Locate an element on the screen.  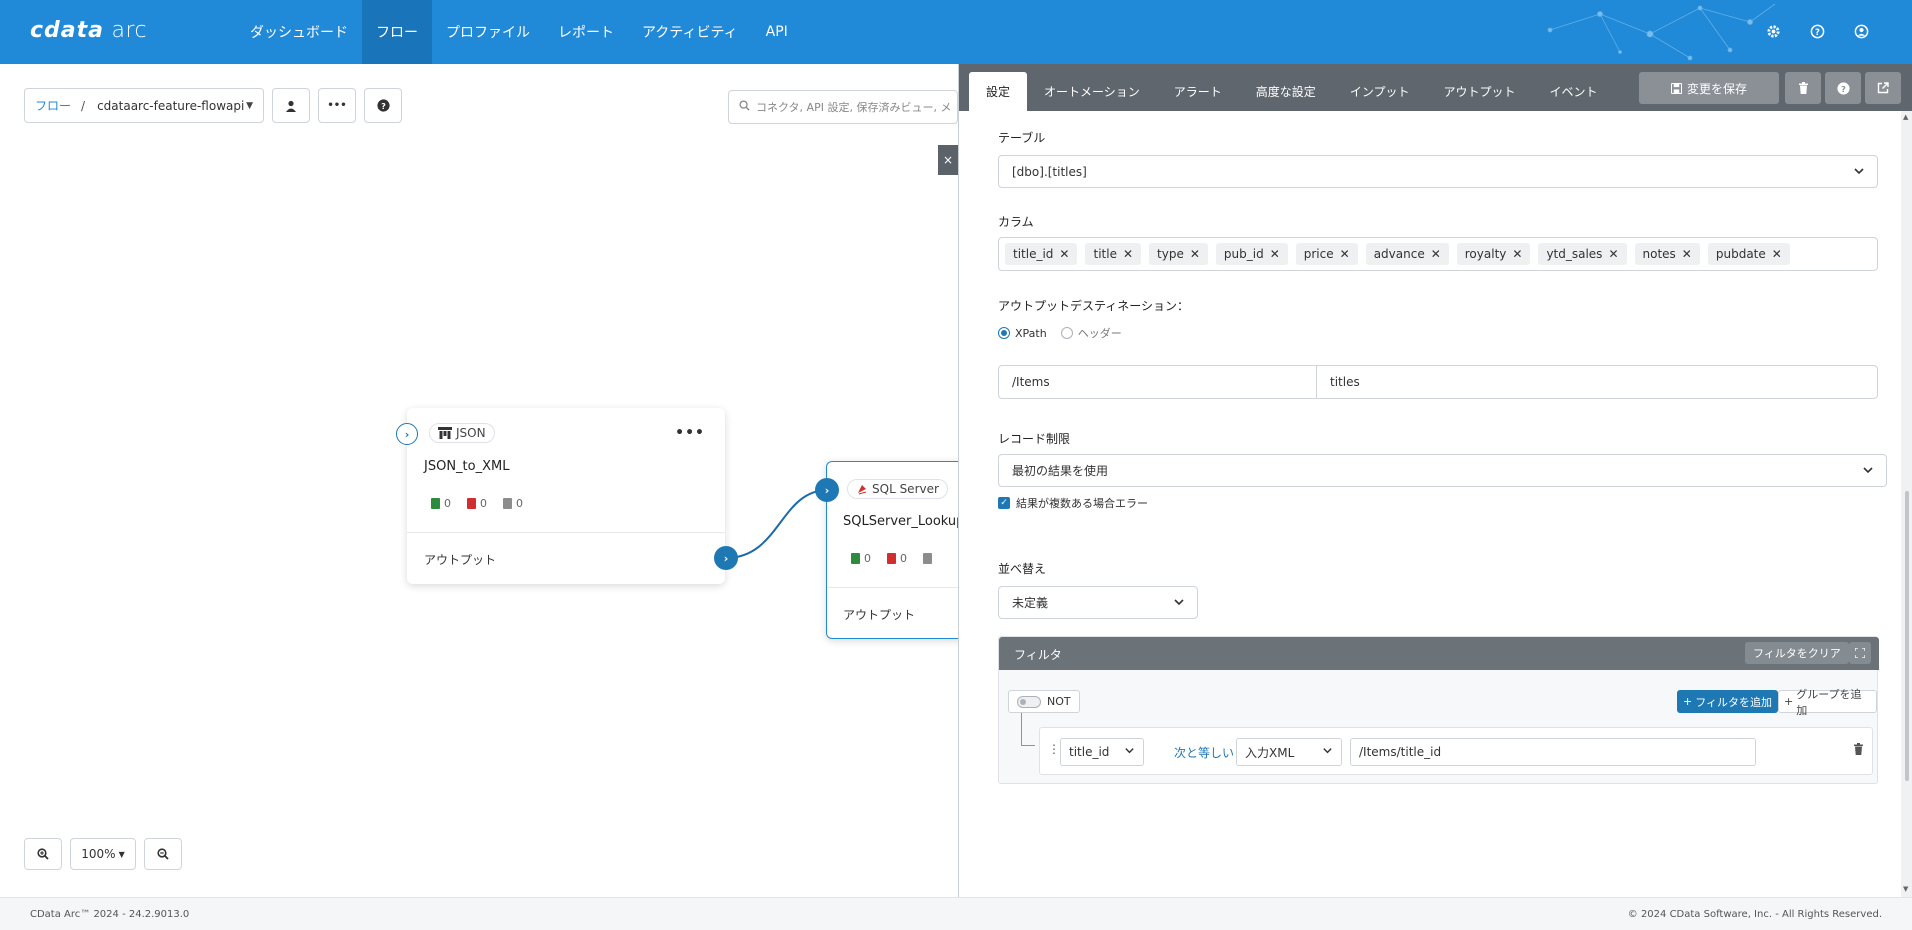
column-chip: type ✕ is located at coordinates (1178, 254).